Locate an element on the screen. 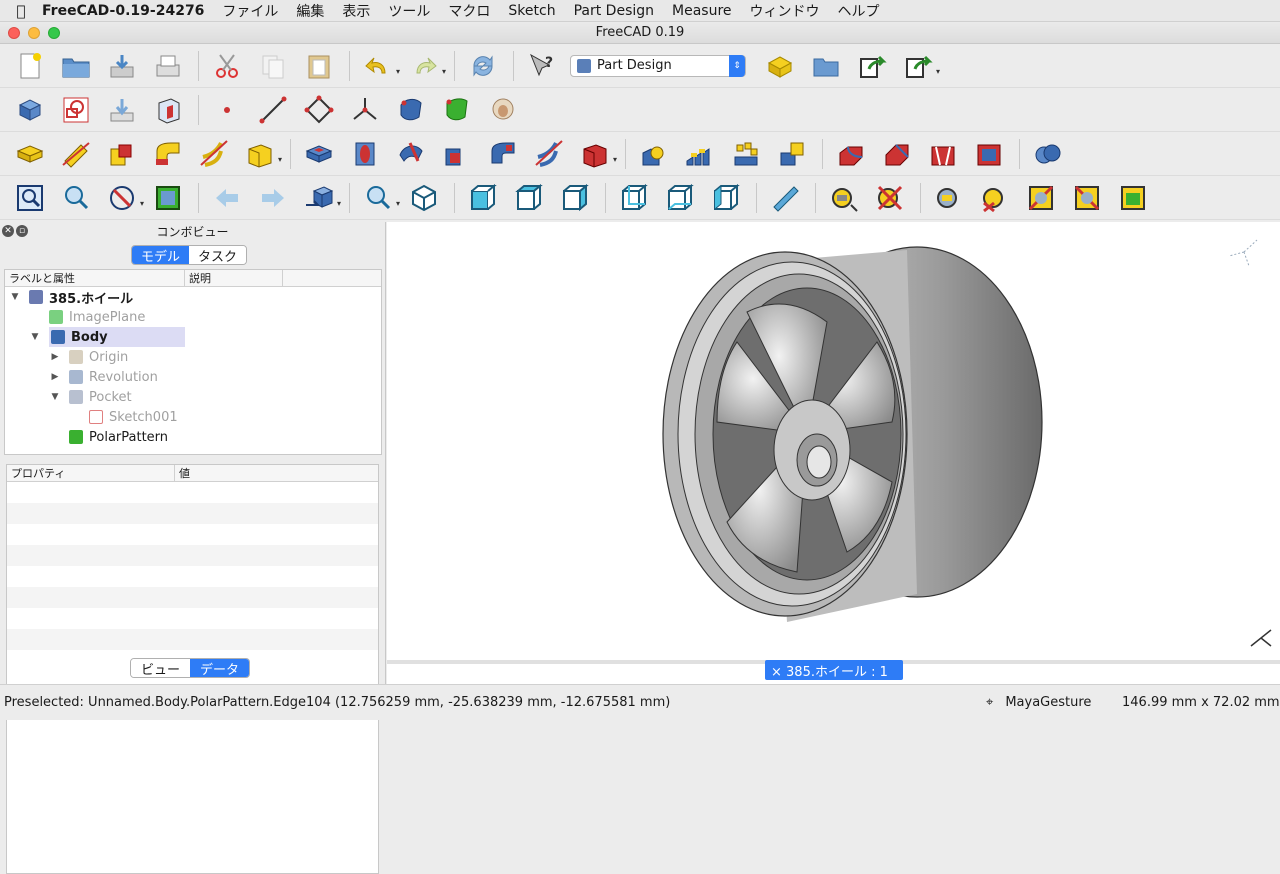 Image resolution: width=1280 pixels, height=874 pixels. datum-plane-icon is located at coordinates (319, 110).